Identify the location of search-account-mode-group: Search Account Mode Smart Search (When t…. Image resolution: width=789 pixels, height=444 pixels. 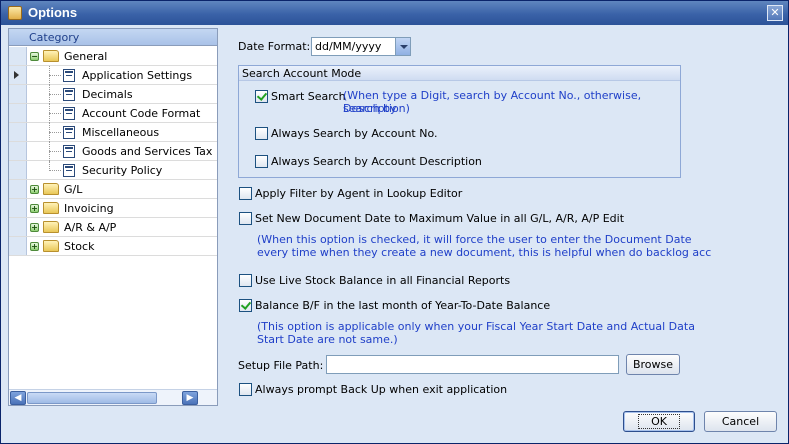
(459, 121).